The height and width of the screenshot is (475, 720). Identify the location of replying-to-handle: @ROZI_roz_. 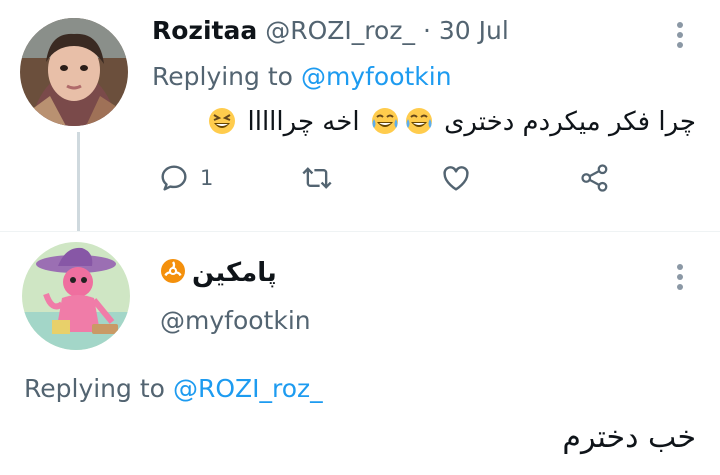
(248, 388).